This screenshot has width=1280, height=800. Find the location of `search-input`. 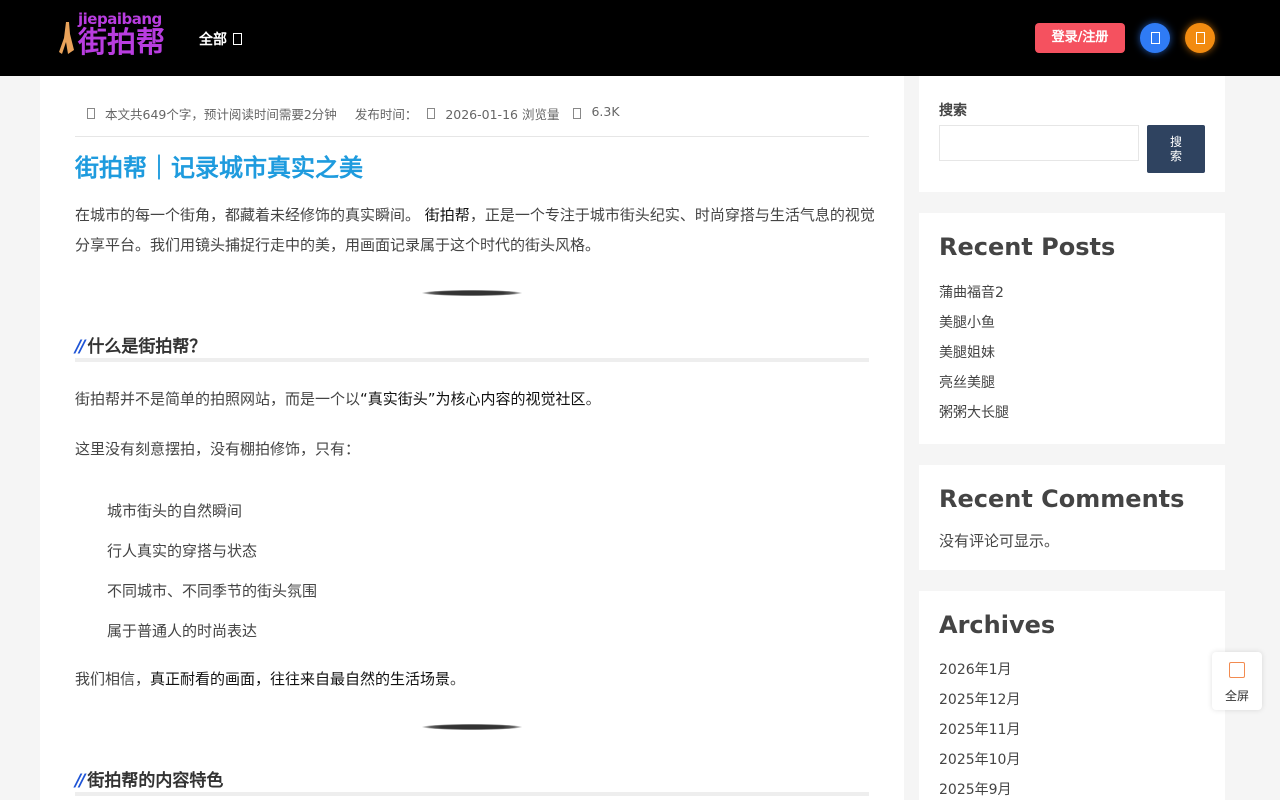

search-input is located at coordinates (1039, 143).